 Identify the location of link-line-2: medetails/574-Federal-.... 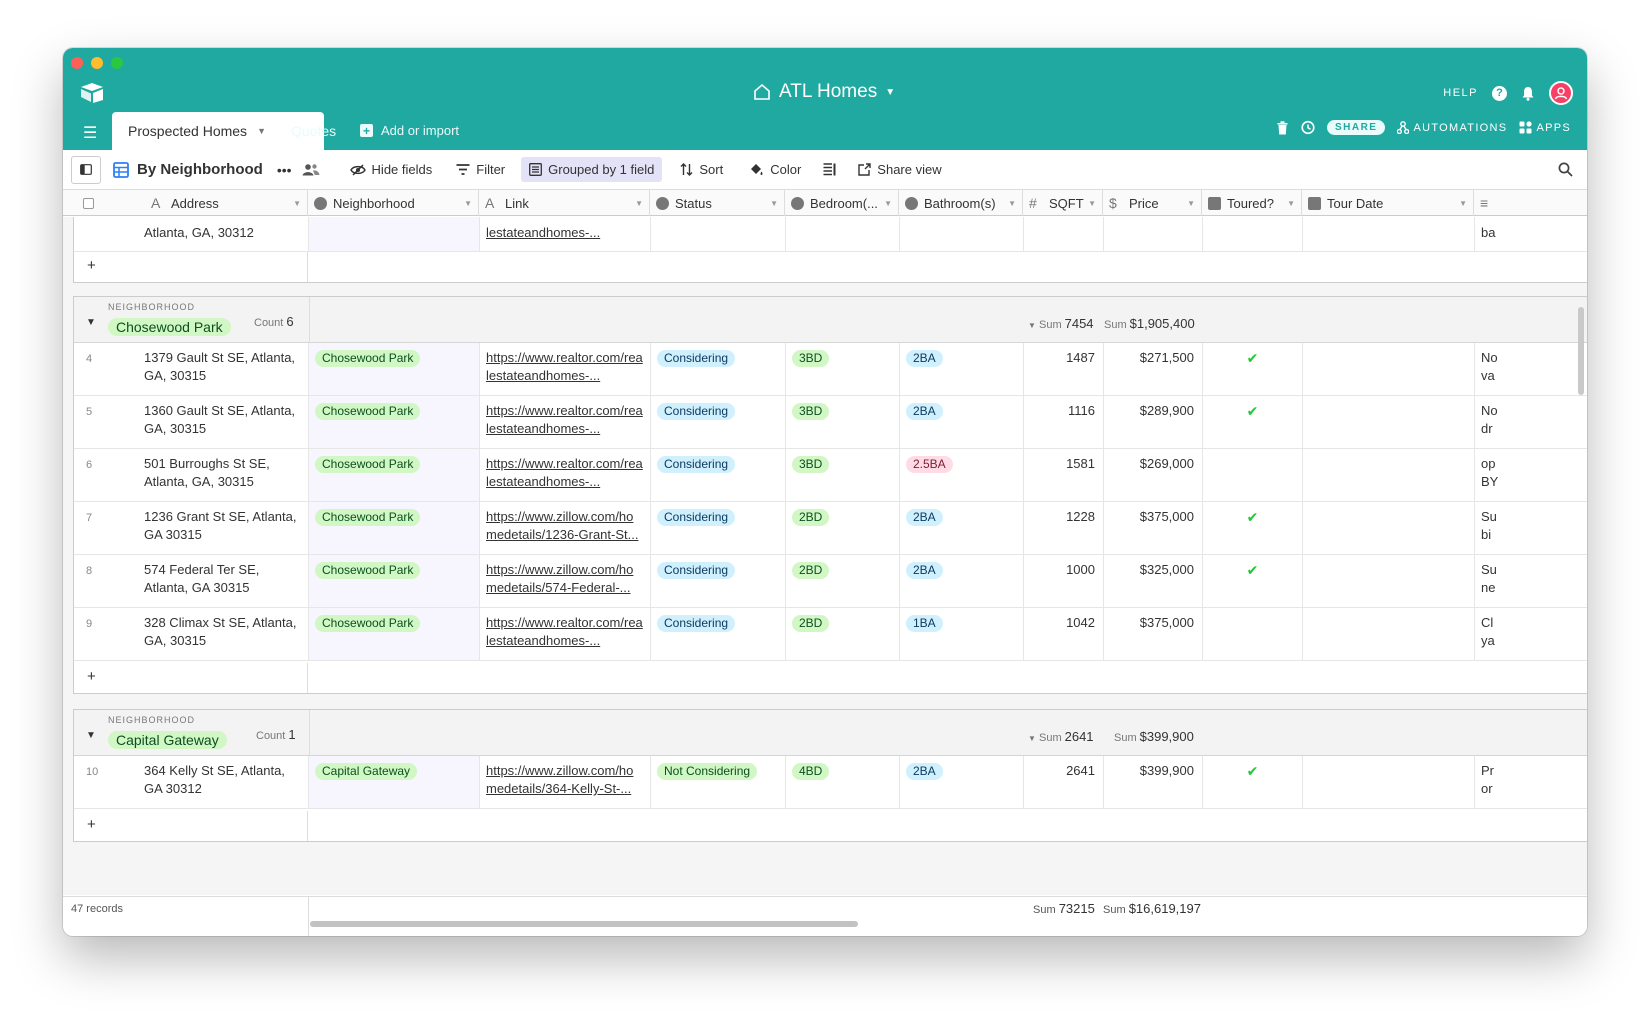
(565, 588).